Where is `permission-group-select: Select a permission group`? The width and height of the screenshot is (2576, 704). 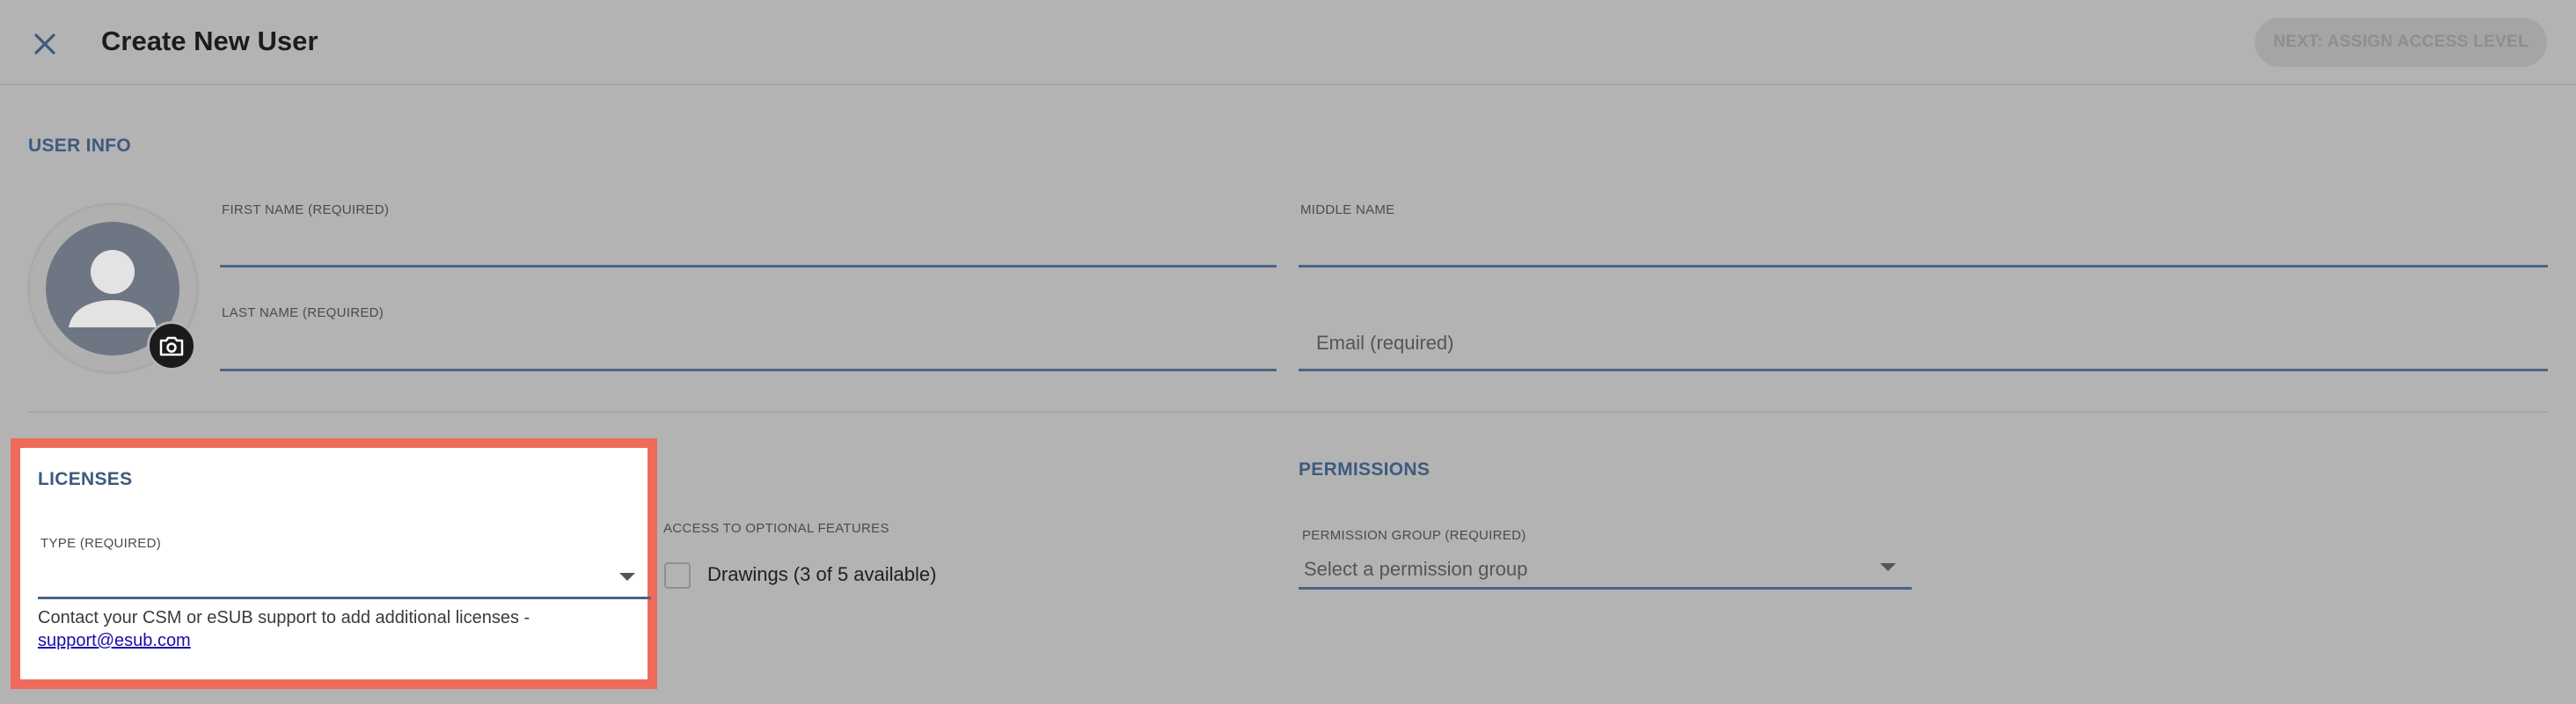
permission-group-select: Select a permission group is located at coordinates (1605, 569).